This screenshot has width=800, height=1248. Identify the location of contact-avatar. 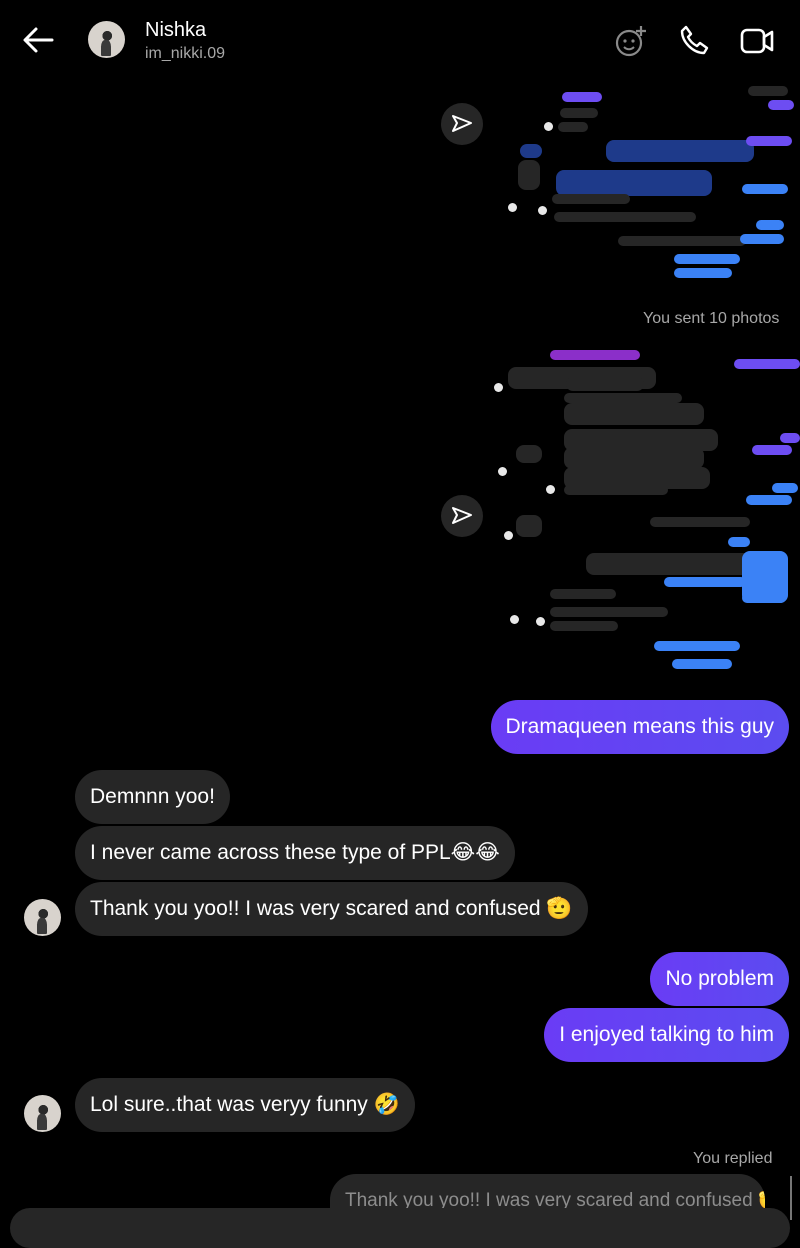
(106, 39).